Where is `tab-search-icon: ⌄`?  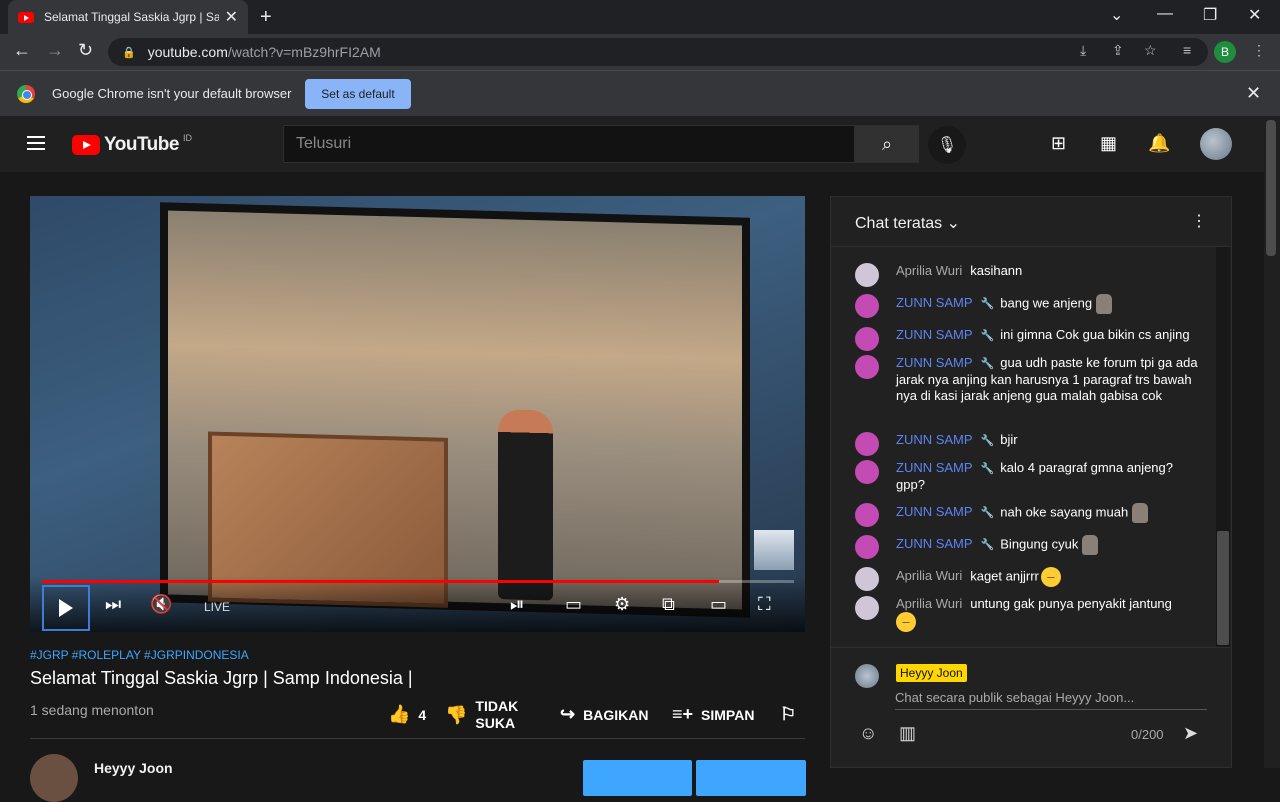 tab-search-icon: ⌄ is located at coordinates (1116, 15).